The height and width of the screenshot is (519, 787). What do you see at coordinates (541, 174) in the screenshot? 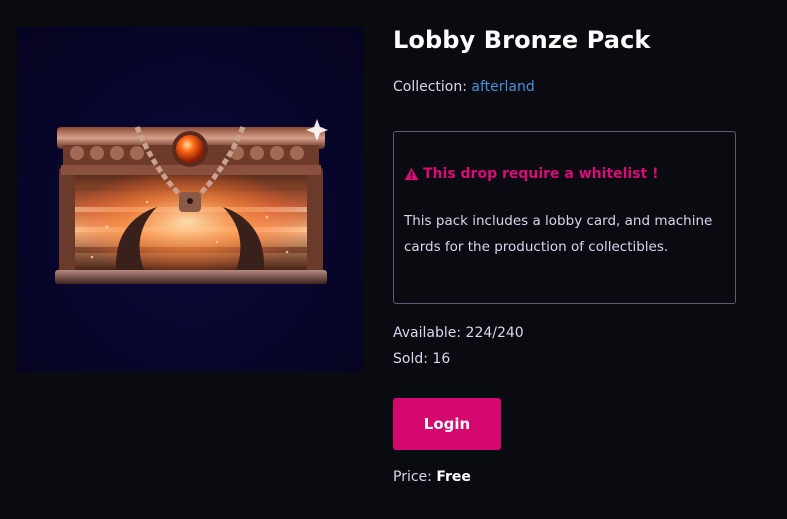
I see `warning-text: This drop require a whitelist !` at bounding box center [541, 174].